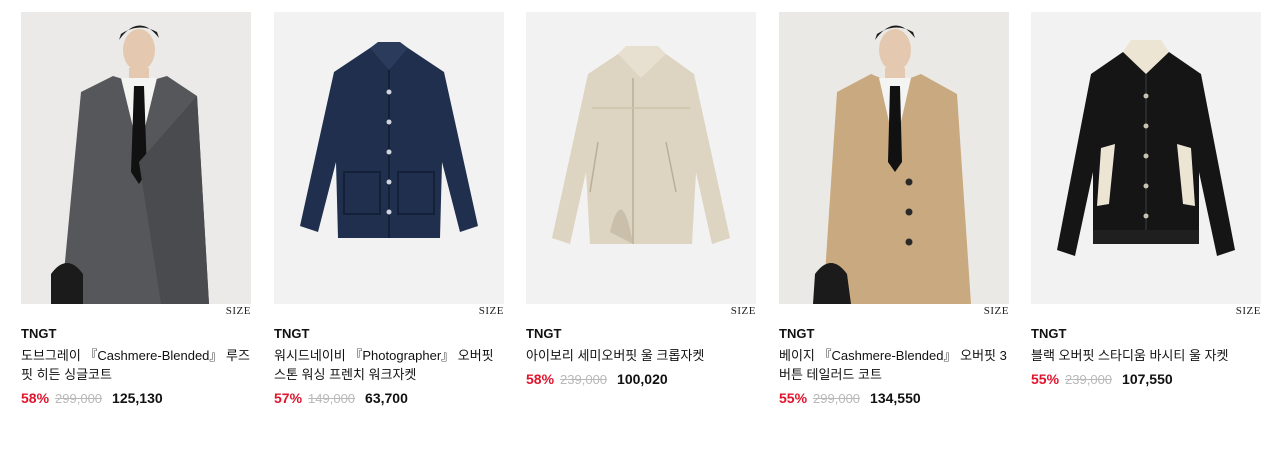 This screenshot has height=457, width=1269. What do you see at coordinates (894, 365) in the screenshot?
I see `product-name: 베이지 『Cashmere-Blended』 오버핏 3버튼 테일러드 코트` at bounding box center [894, 365].